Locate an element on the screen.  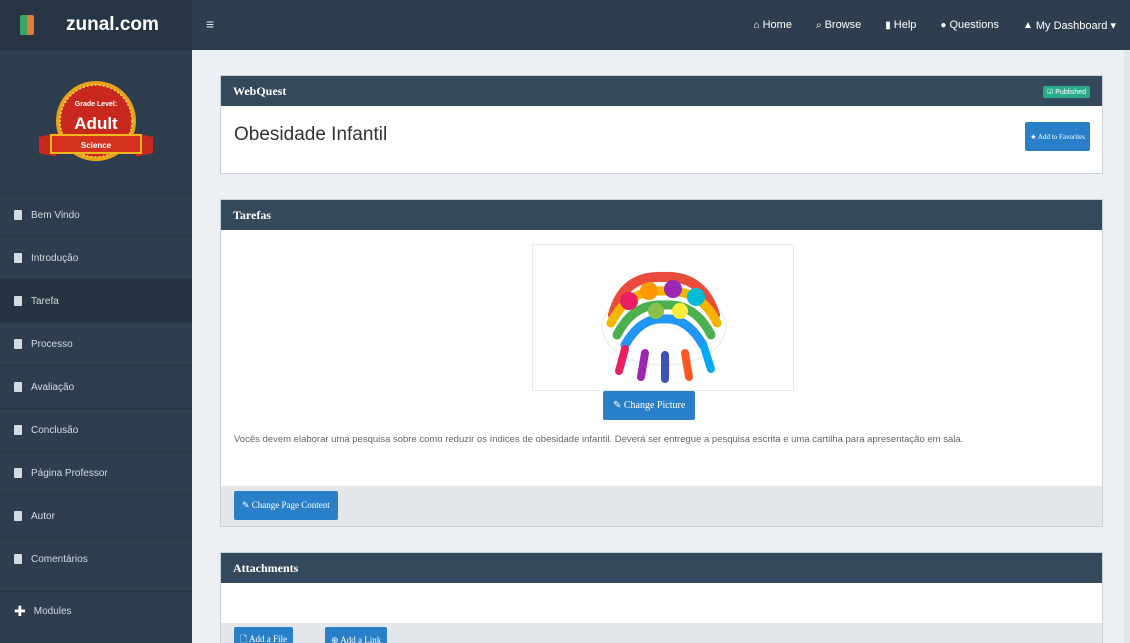
sidebar-item-label: Conclusão is located at coordinates (55, 430).